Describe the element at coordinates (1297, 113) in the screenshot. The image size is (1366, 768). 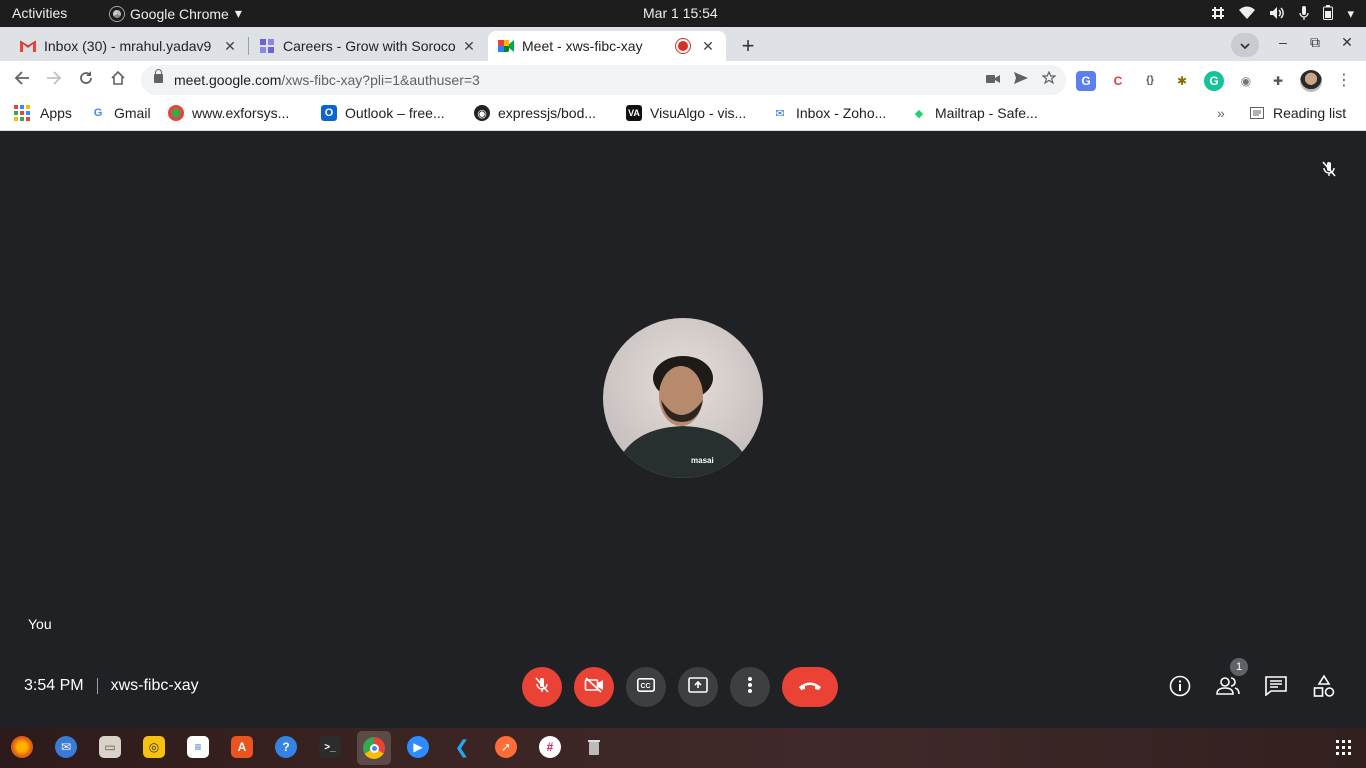
I see `reading-list-button: Reading list` at that location.